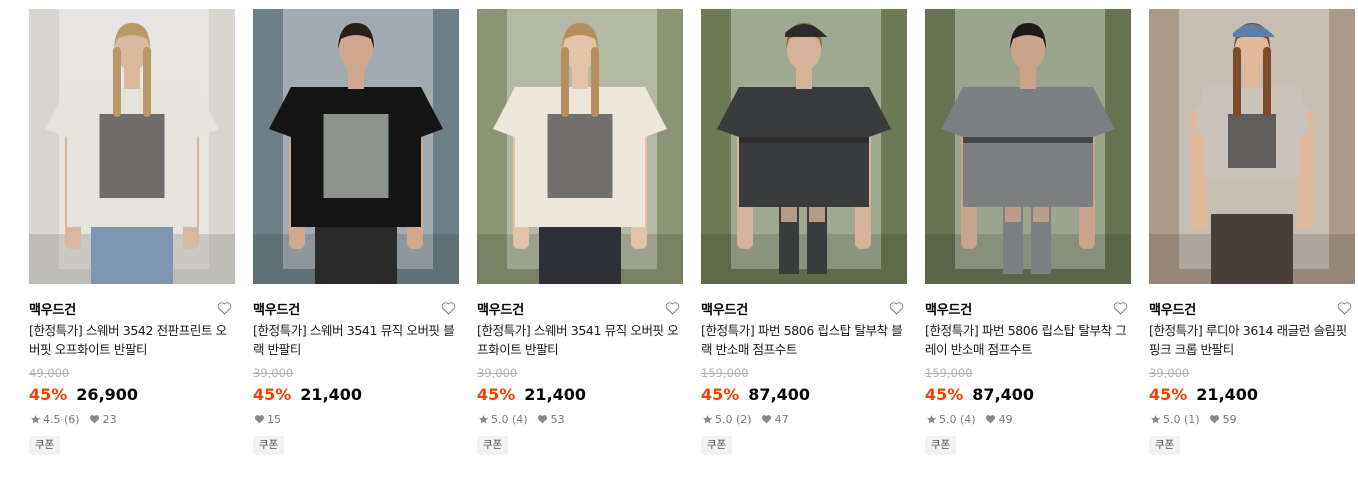 This screenshot has height=479, width=1358. What do you see at coordinates (804, 340) in the screenshot?
I see `product-name: [한정특가] 파번 5806 립스탑 탈부착 블랙 반소매 점프수트` at bounding box center [804, 340].